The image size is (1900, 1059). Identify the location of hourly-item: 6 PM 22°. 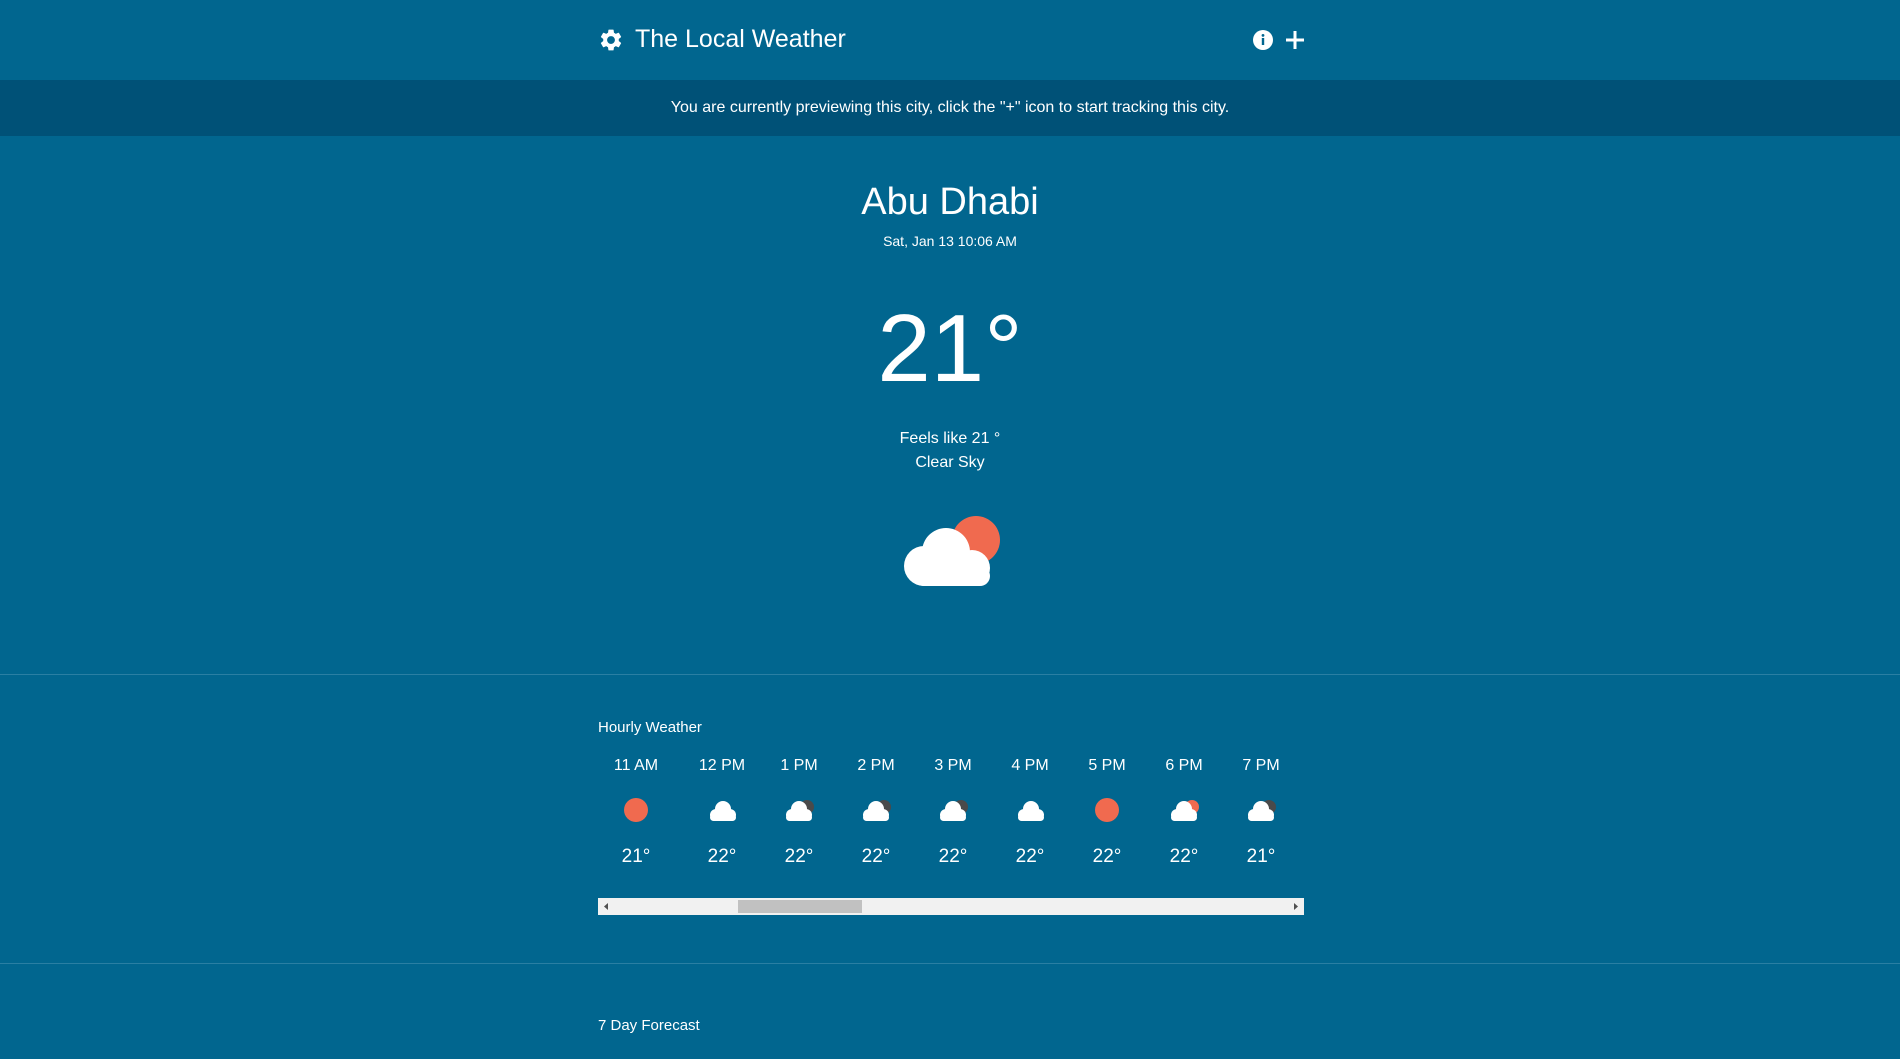
(1184, 811).